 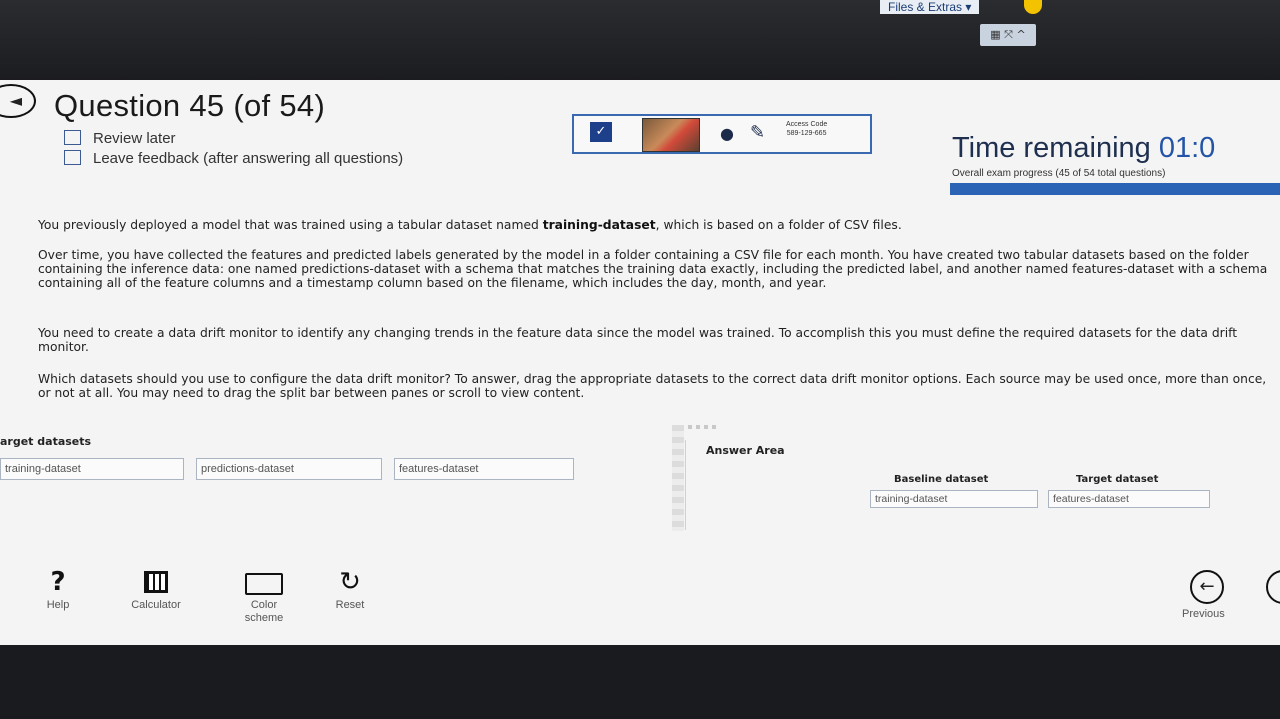 What do you see at coordinates (1087, 189) in the screenshot?
I see `progress-fill` at bounding box center [1087, 189].